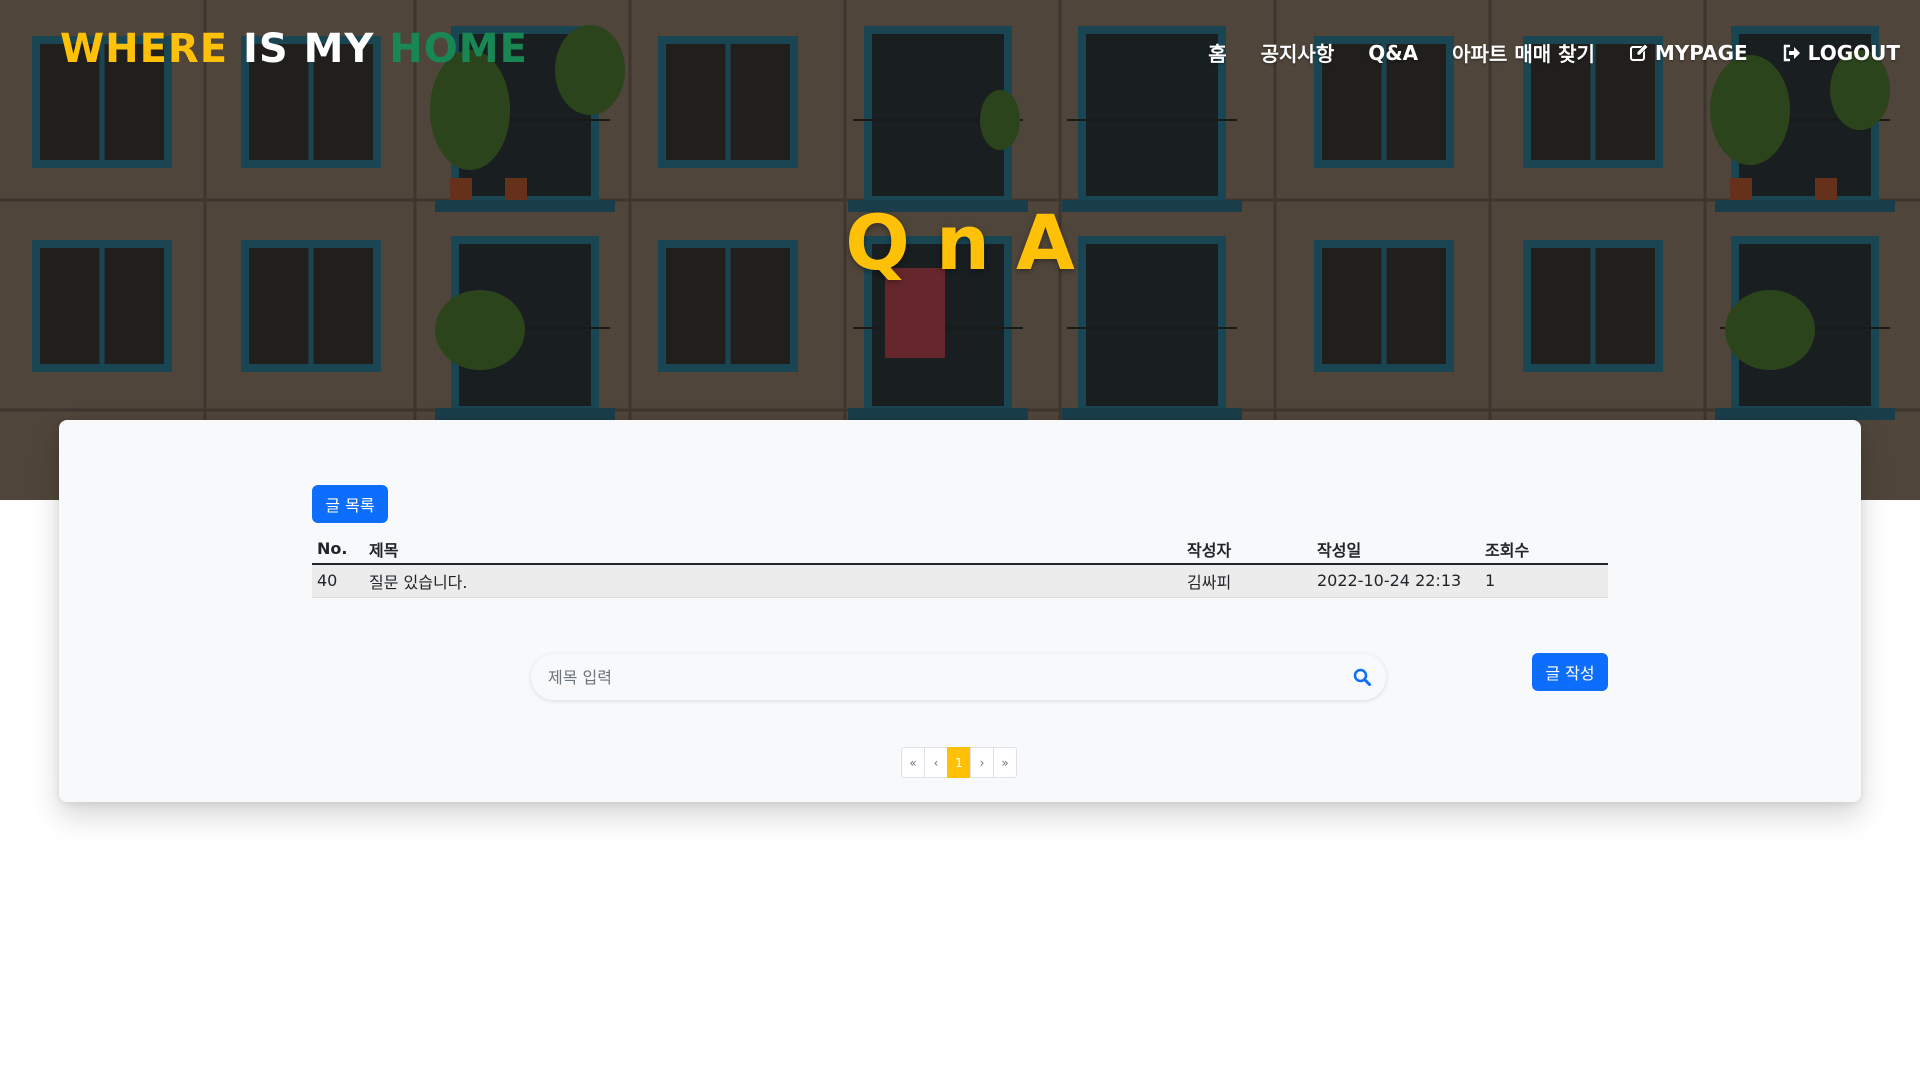 The height and width of the screenshot is (1080, 1920). What do you see at coordinates (350, 504) in the screenshot?
I see `list-button: 글 목록` at bounding box center [350, 504].